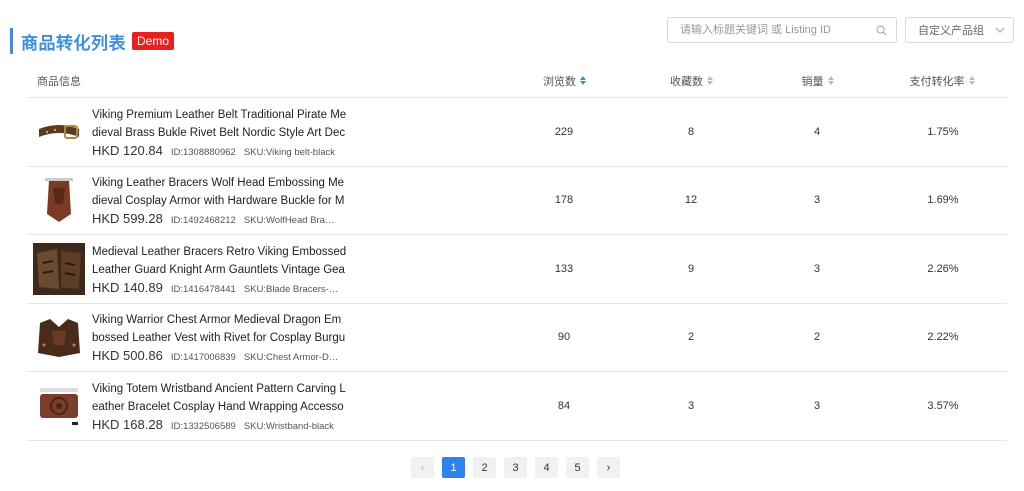 The height and width of the screenshot is (491, 1024). What do you see at coordinates (127, 356) in the screenshot?
I see `product-price: HKD 500.86` at bounding box center [127, 356].